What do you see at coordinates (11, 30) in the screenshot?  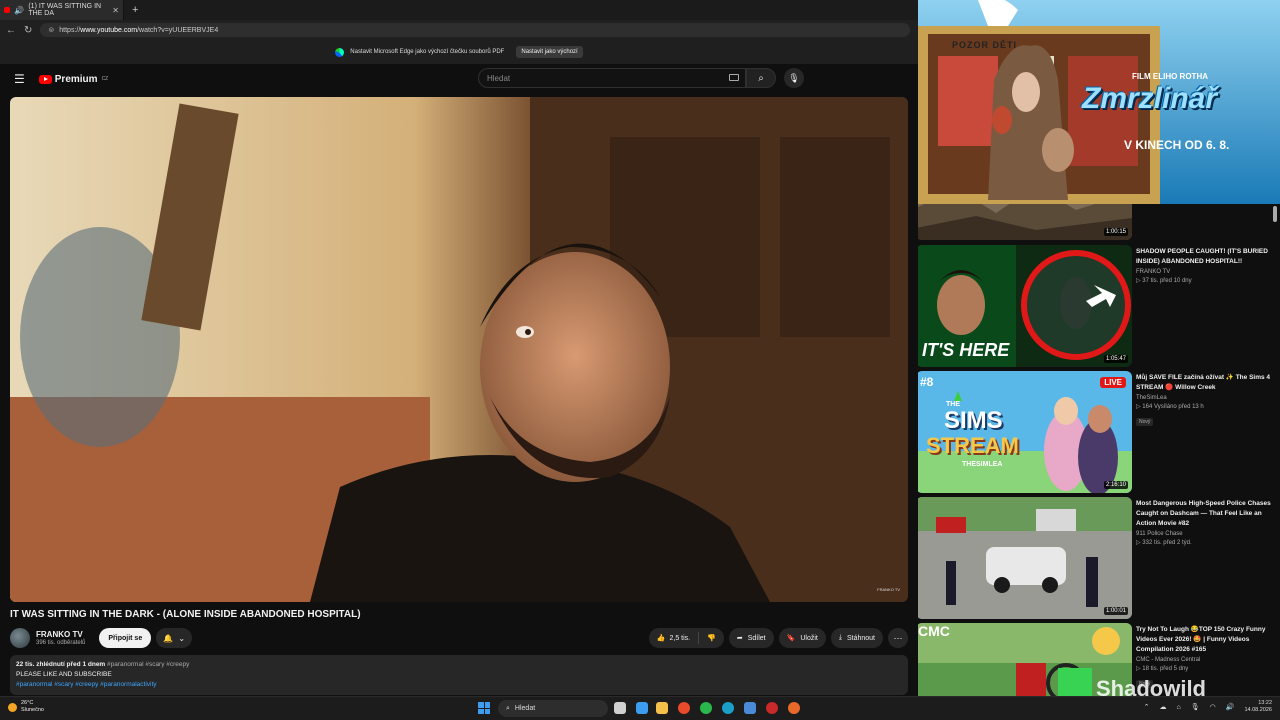 I see `back-arrow-icon: ←` at bounding box center [11, 30].